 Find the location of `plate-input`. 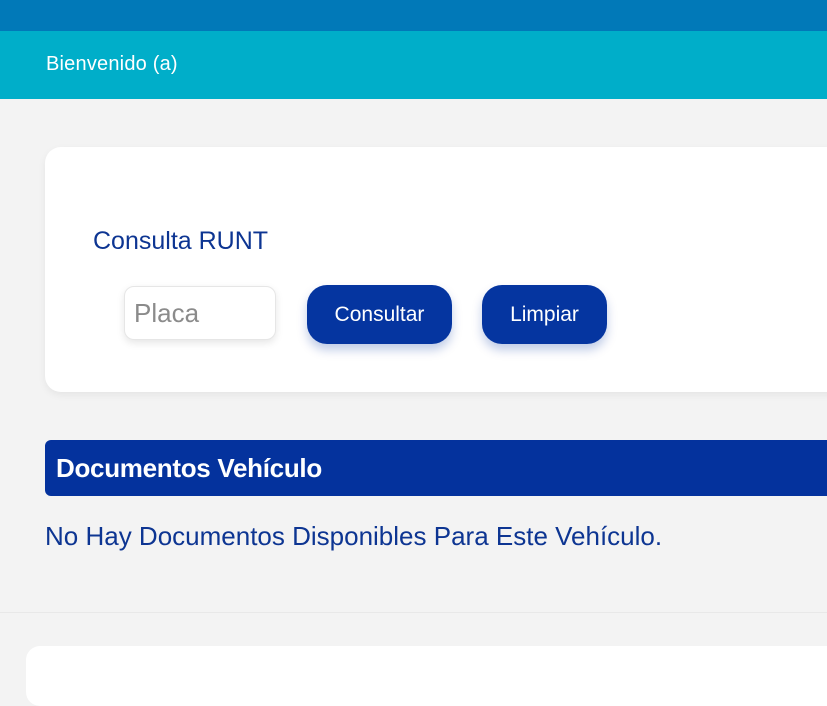

plate-input is located at coordinates (200, 313).